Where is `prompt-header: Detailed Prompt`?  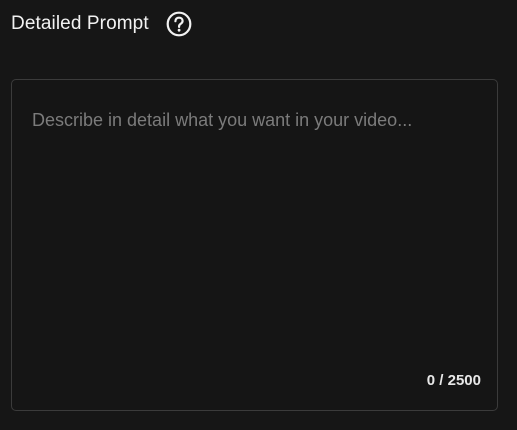
prompt-header: Detailed Prompt is located at coordinates (101, 24).